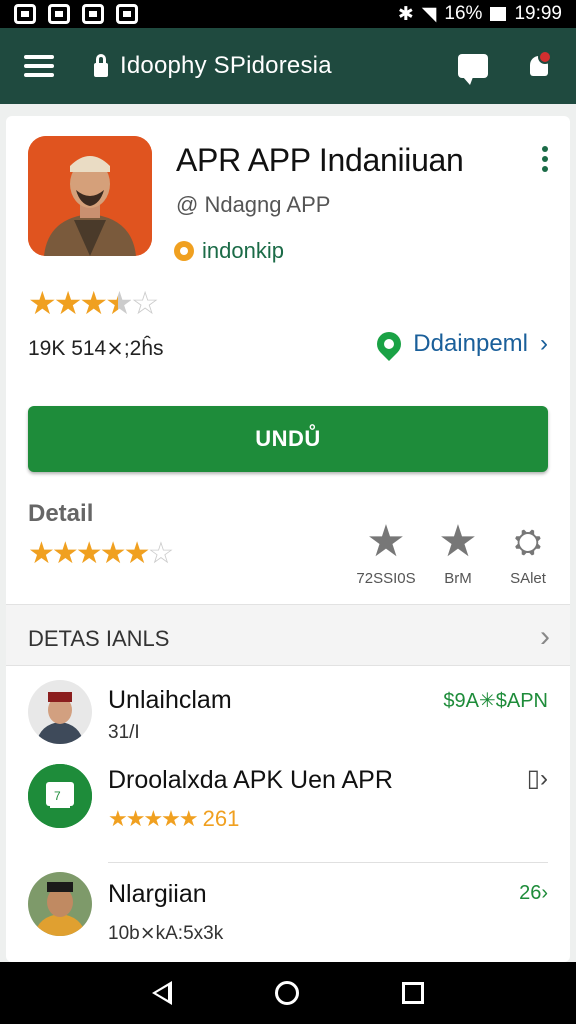  I want to click on more-options-icon, so click(545, 159).